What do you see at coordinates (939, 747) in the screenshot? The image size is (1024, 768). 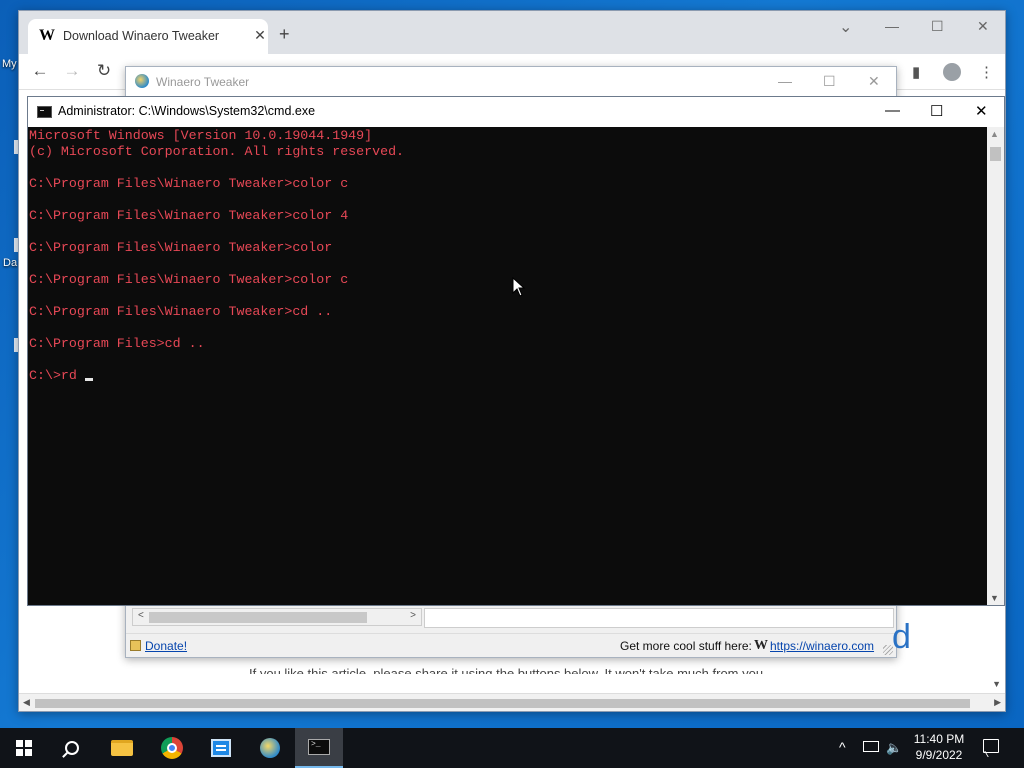 I see `clock: 11:40 PM 9/9/2022` at bounding box center [939, 747].